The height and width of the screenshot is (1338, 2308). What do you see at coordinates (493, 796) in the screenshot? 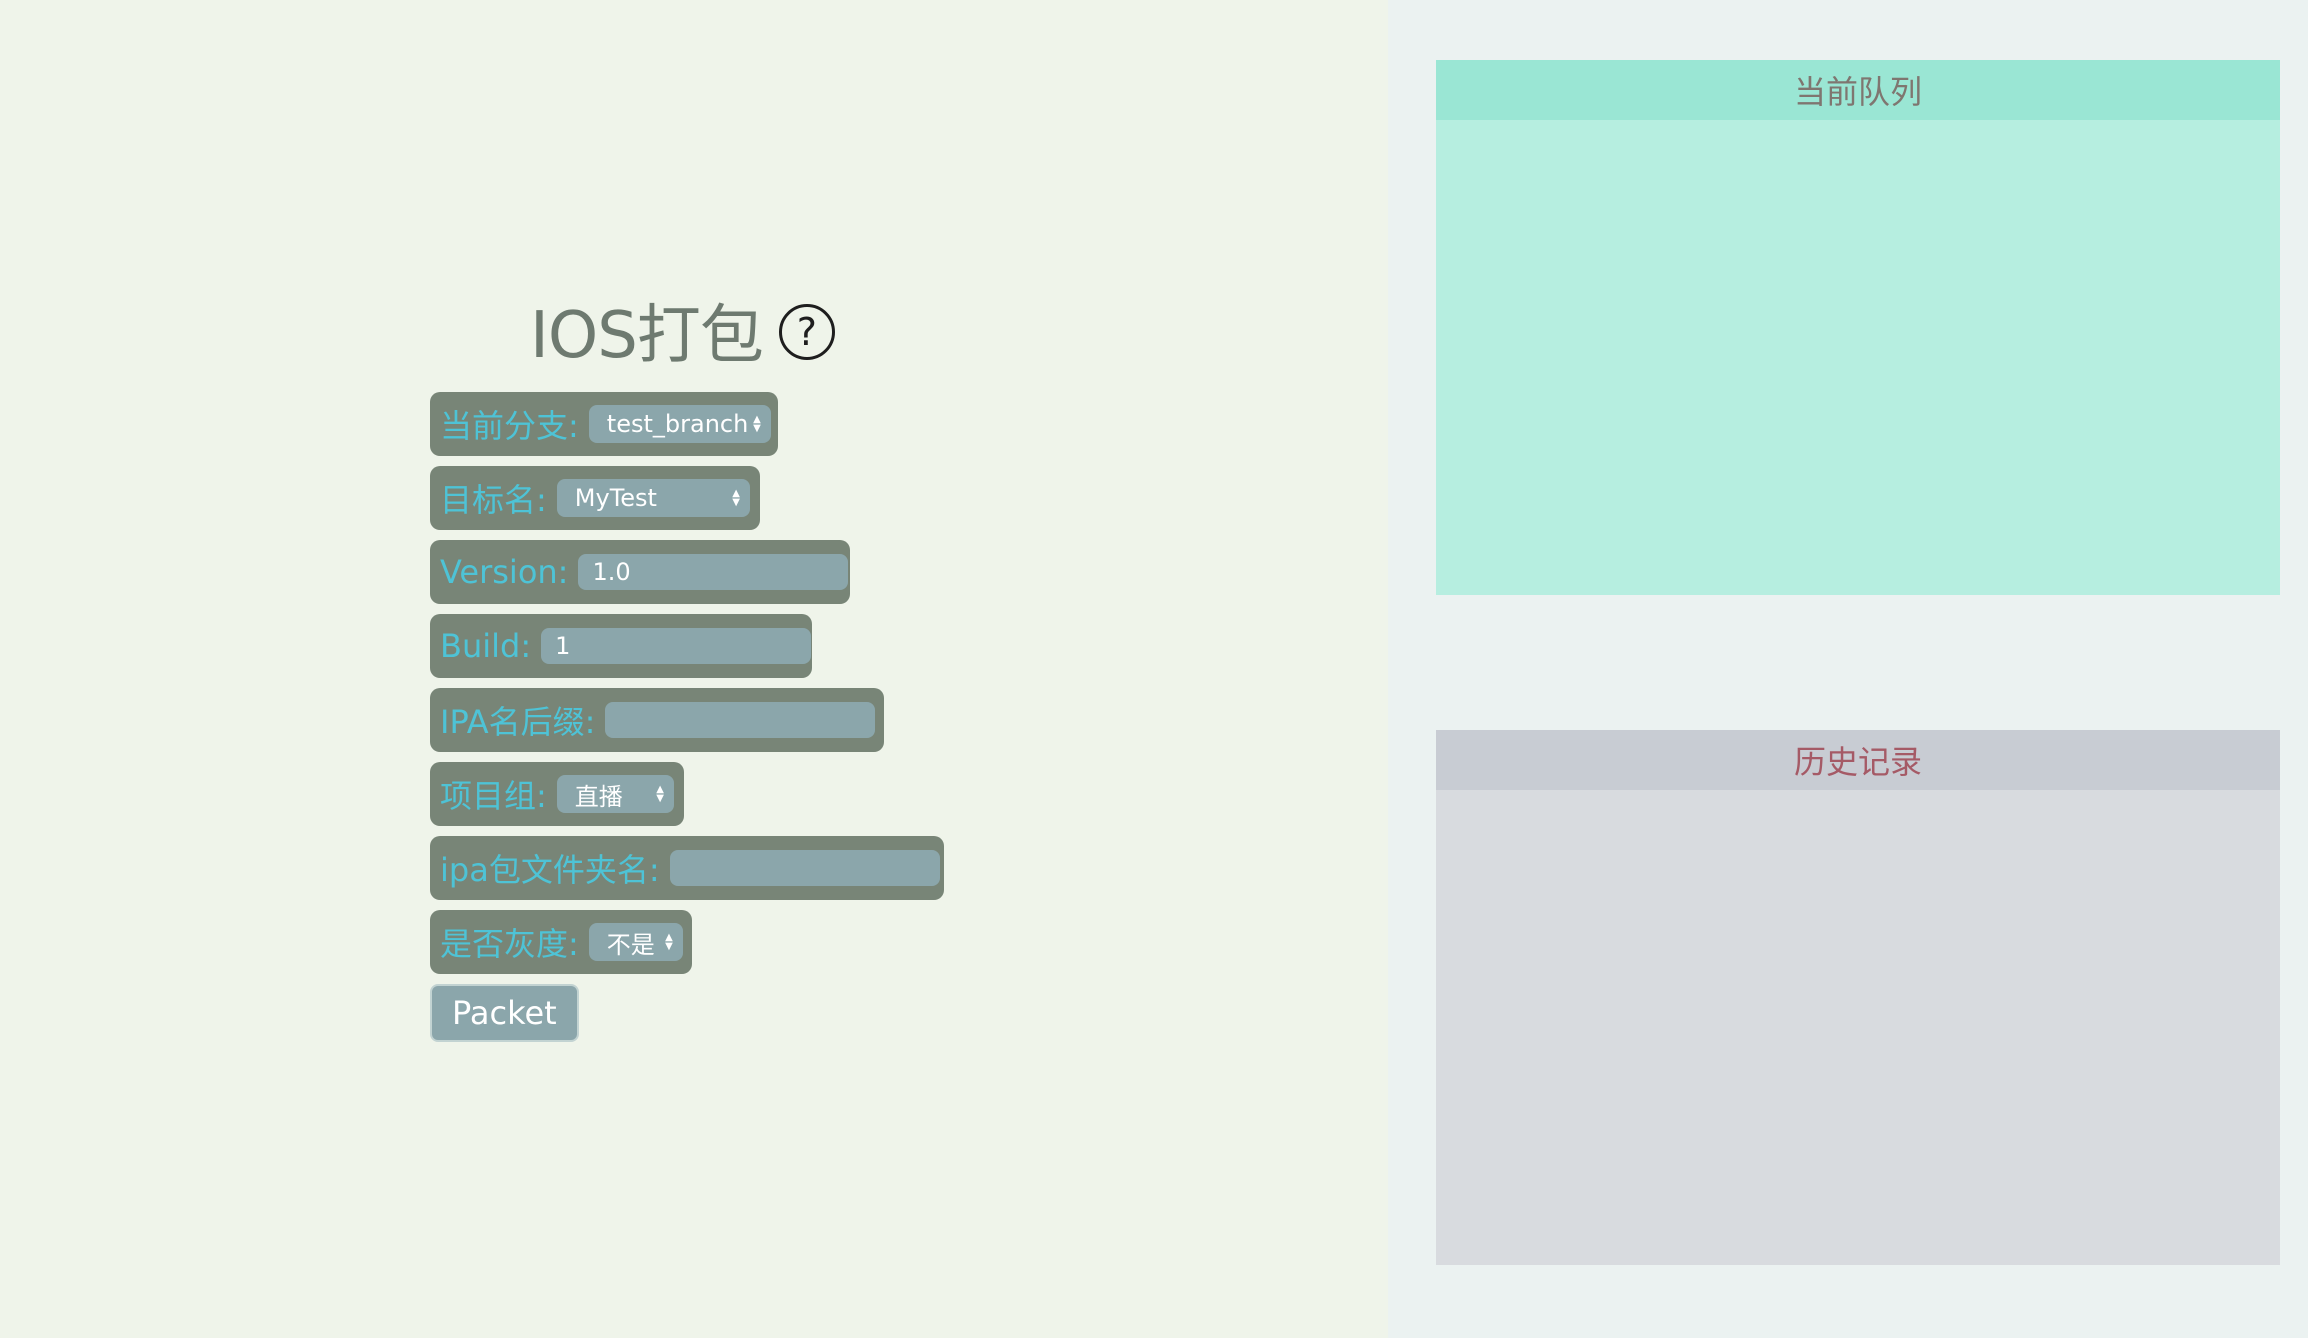
I see `project-group-label: 项目组:` at bounding box center [493, 796].